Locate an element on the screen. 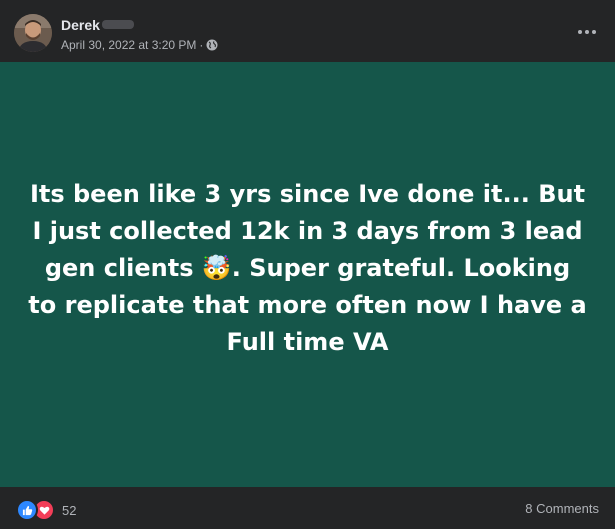  comments-count-link: 8 Comments is located at coordinates (562, 508).